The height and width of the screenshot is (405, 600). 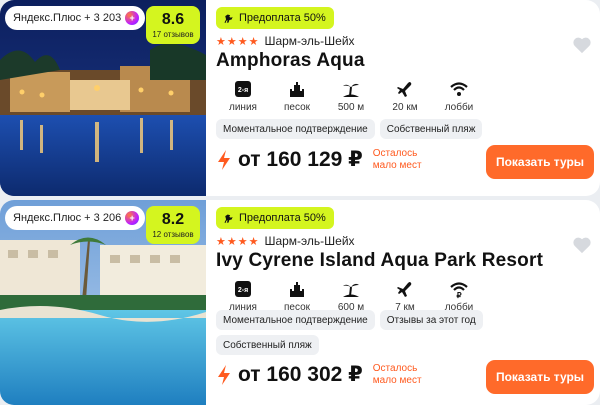 I want to click on amenity-wifi: ₽ лобби, so click(x=459, y=295).